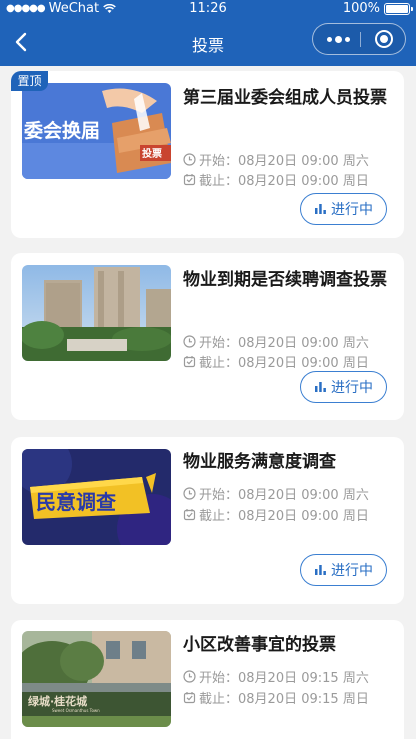  I want to click on poll-thumbnail: 绿城·桂花城 Sweet Osmanthus Town, so click(96, 679).